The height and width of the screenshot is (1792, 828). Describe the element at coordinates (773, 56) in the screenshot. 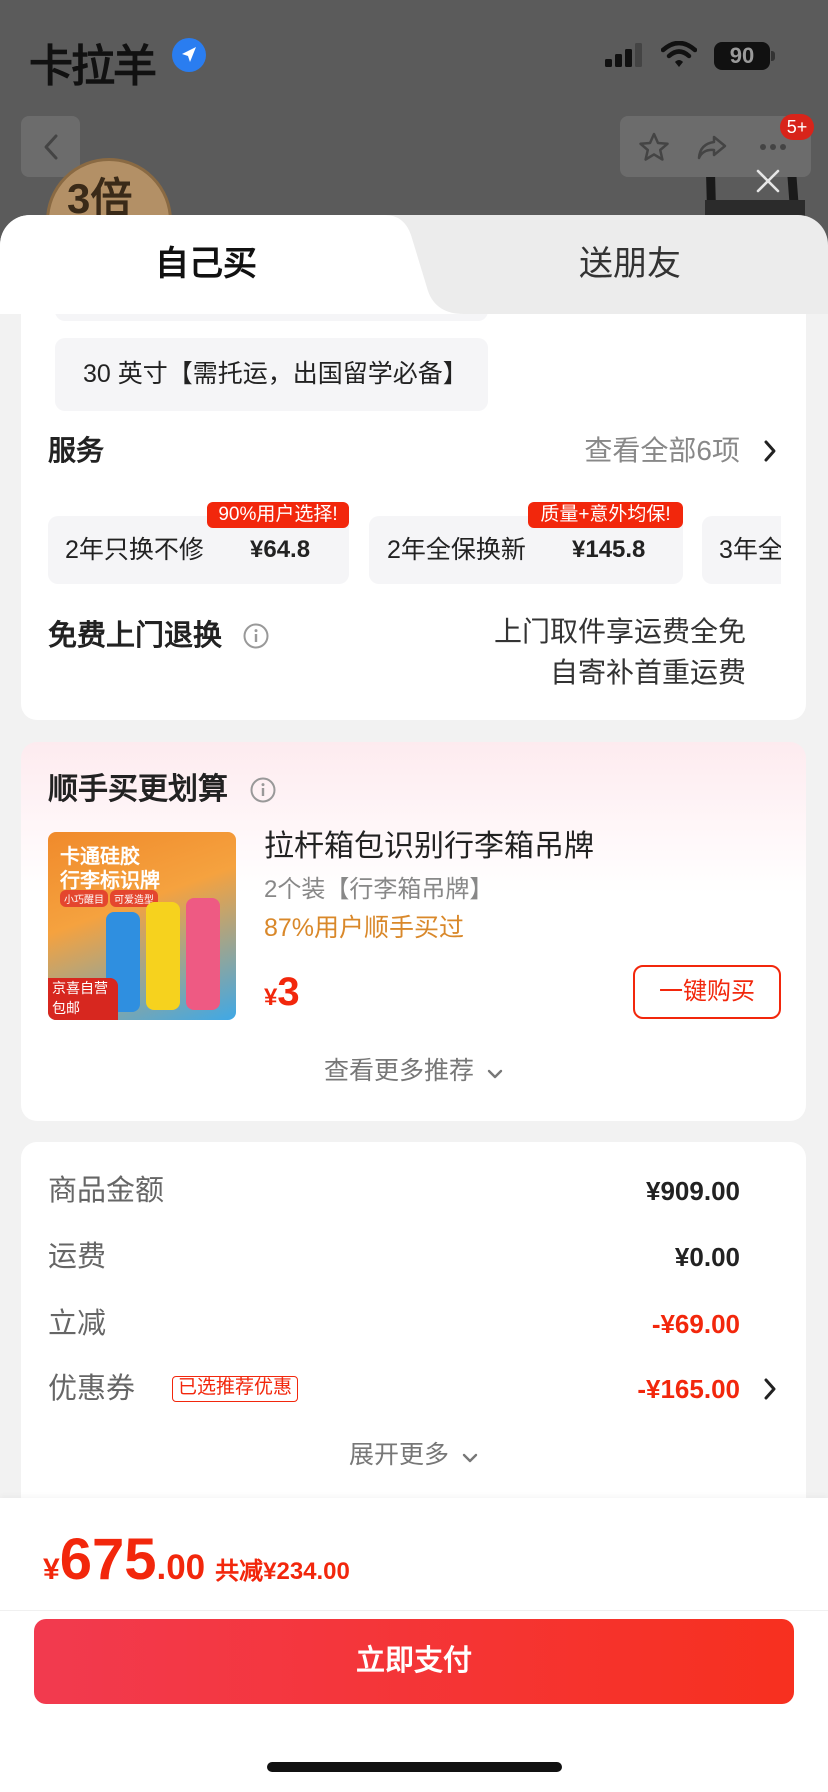

I see `battery-cap` at that location.